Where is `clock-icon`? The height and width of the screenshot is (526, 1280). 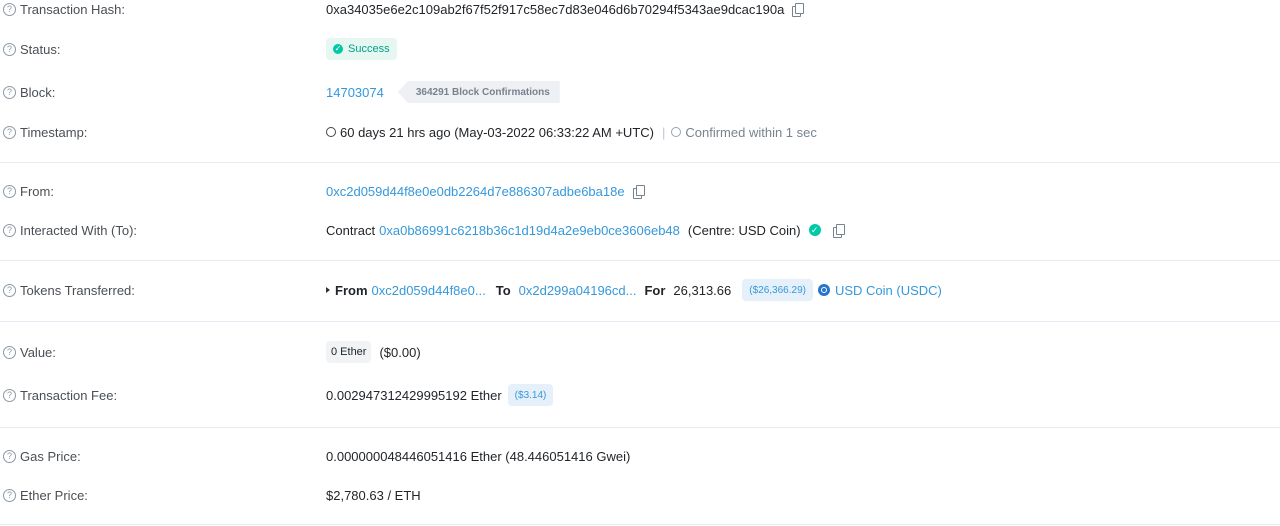 clock-icon is located at coordinates (331, 132).